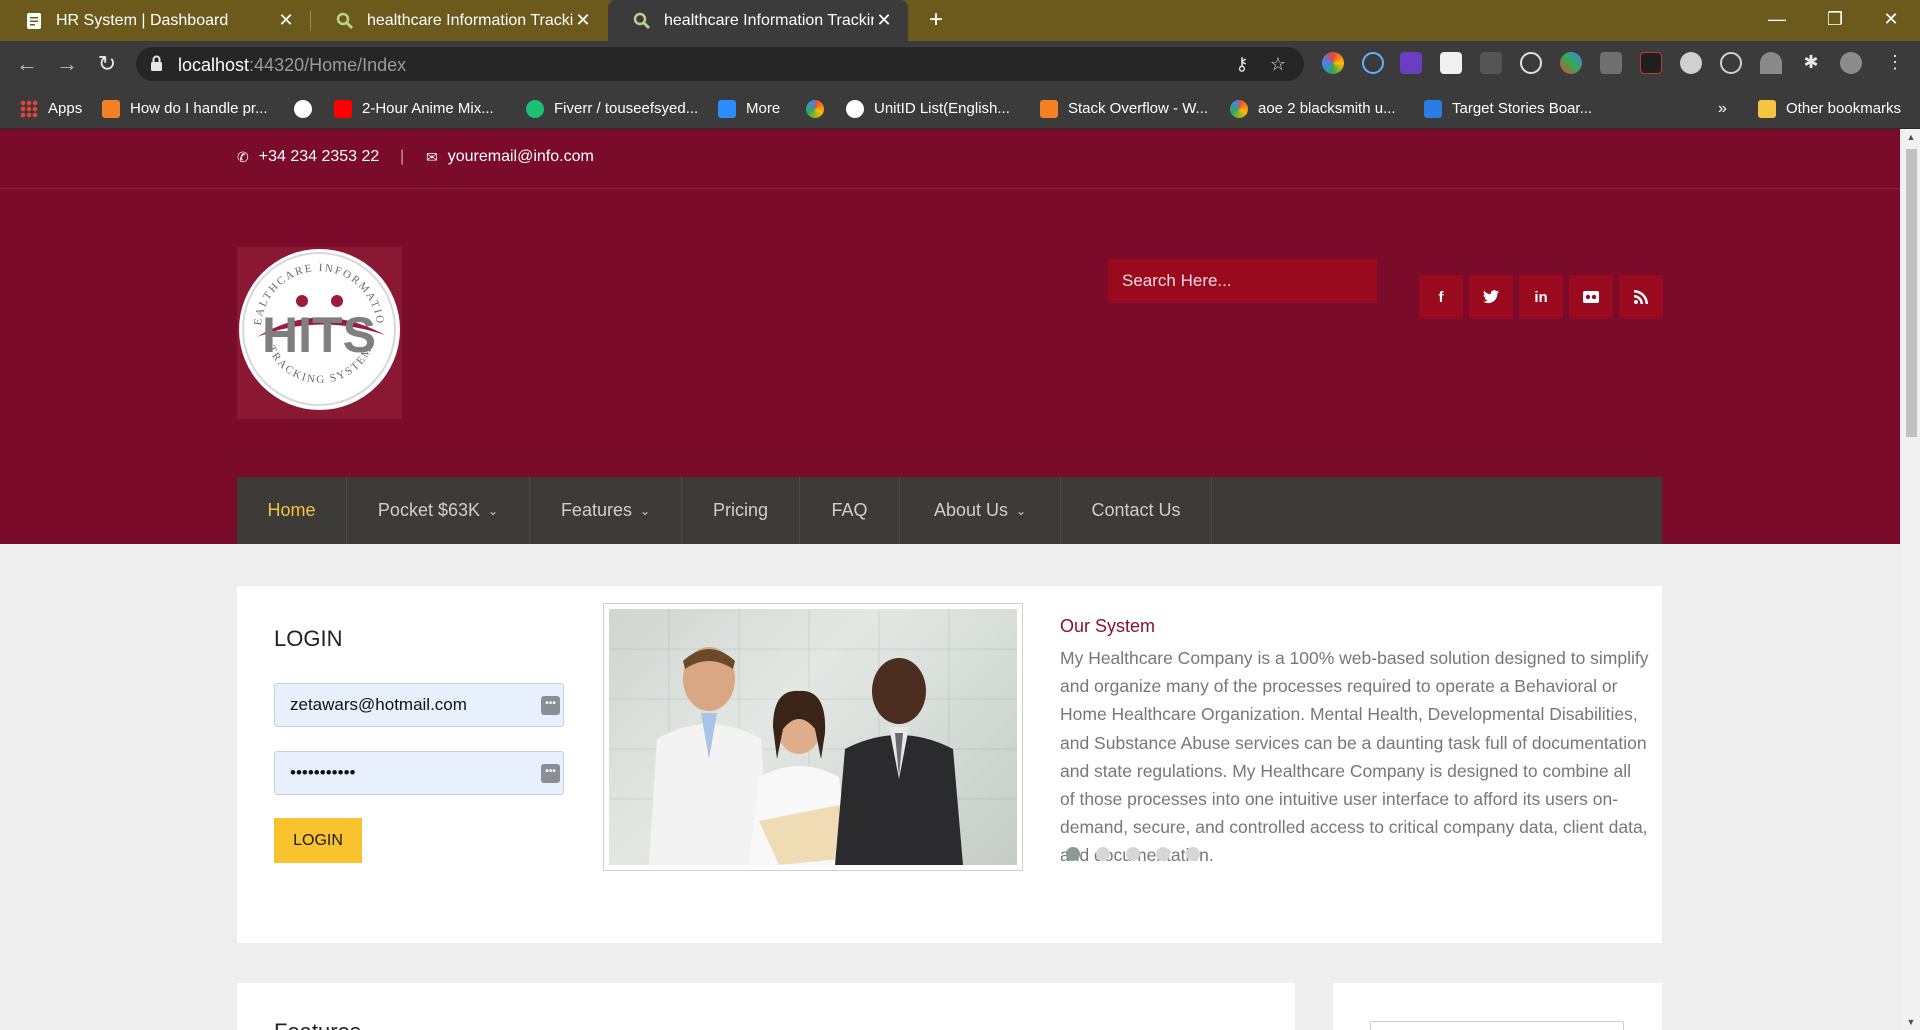 This screenshot has height=1030, width=1920. Describe the element at coordinates (1373, 63) in the screenshot. I see `extension-c-icon` at that location.